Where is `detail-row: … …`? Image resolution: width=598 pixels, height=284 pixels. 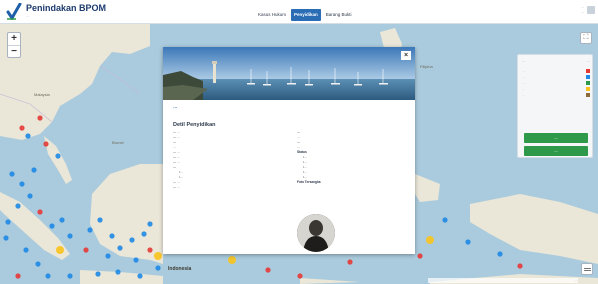 detail-row: … … is located at coordinates (178, 187).